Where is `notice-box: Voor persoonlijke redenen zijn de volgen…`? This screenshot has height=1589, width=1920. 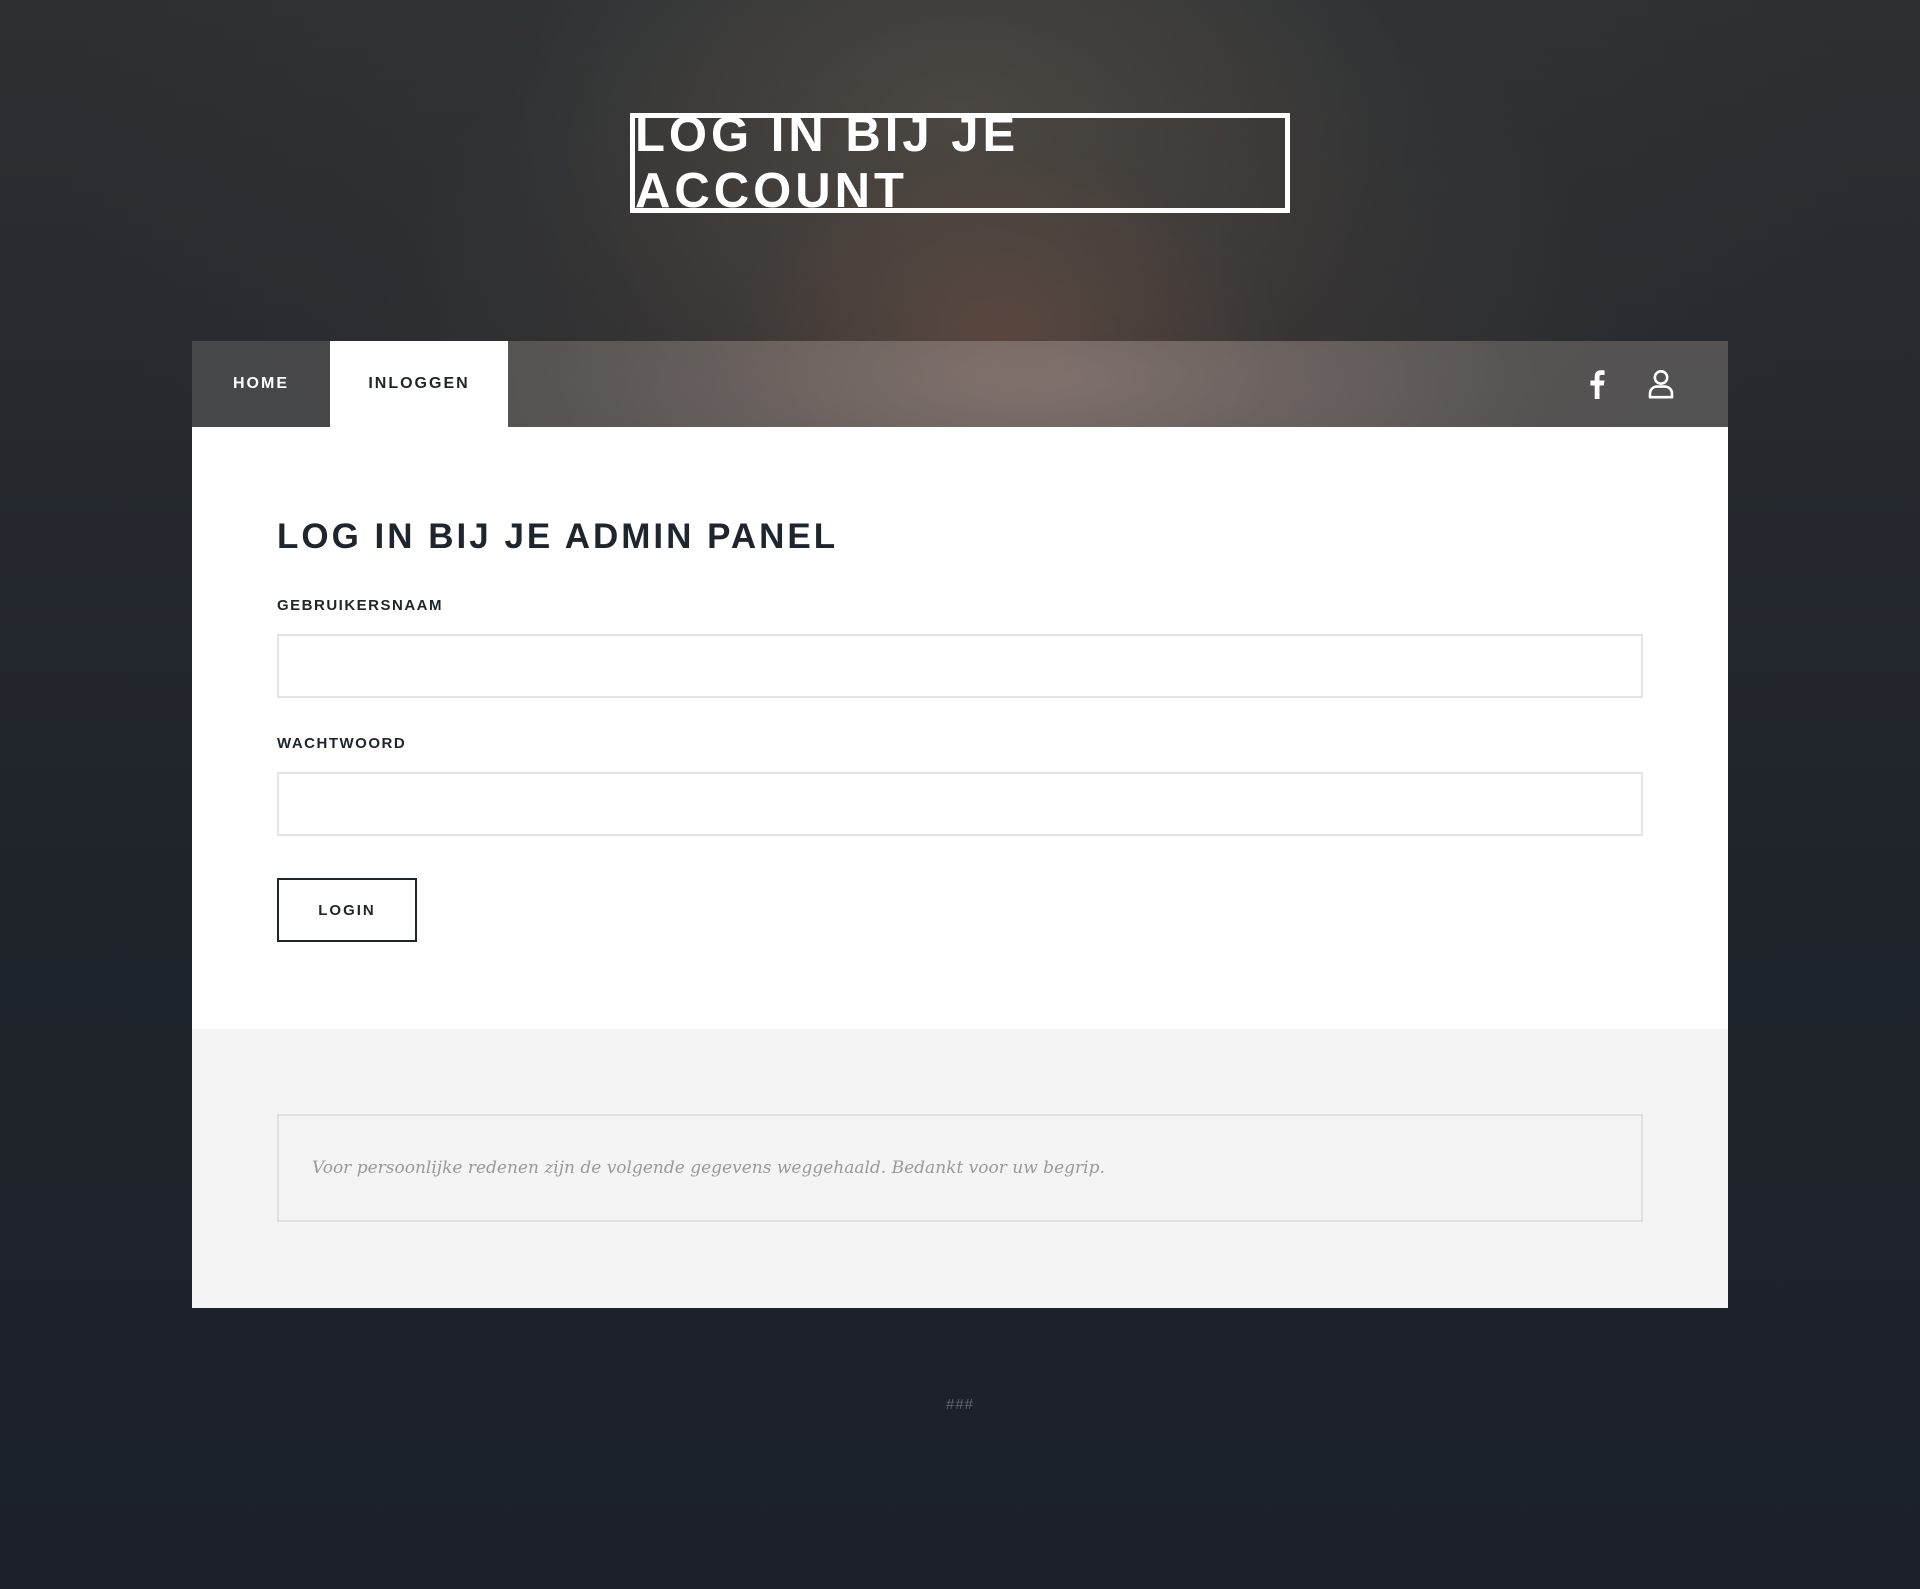
notice-box: Voor persoonlijke redenen zijn de volgen… is located at coordinates (960, 1168).